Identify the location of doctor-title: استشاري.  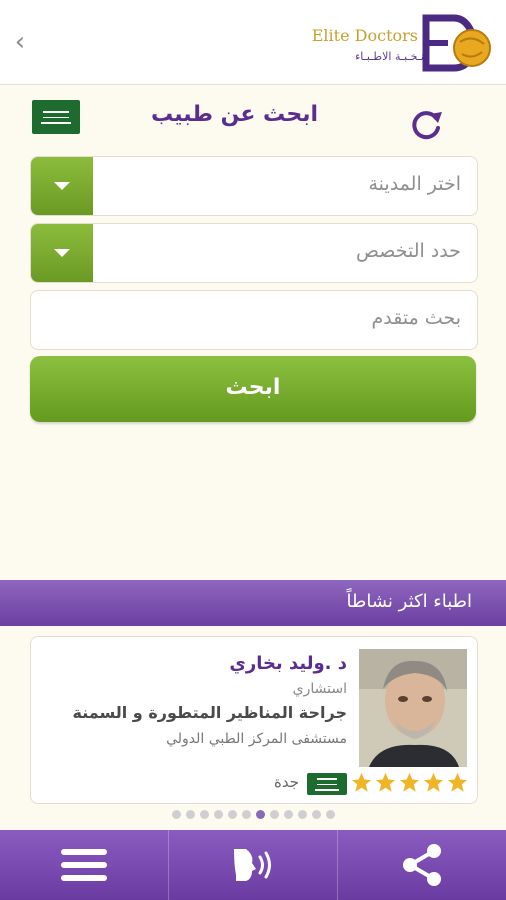
(319, 689).